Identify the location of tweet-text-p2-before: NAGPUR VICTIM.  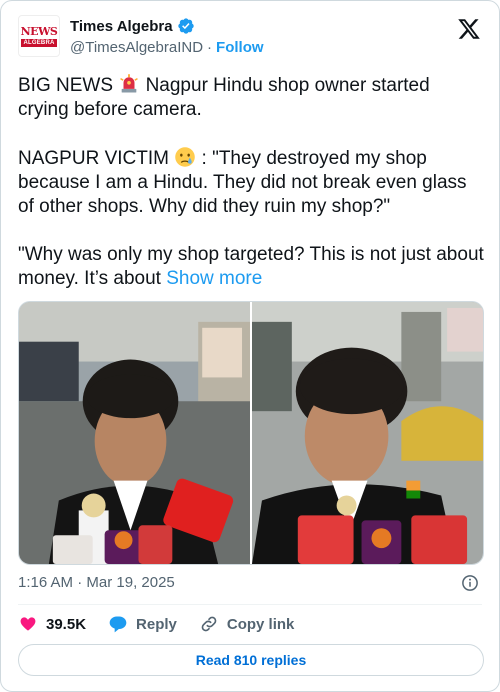
(96, 158).